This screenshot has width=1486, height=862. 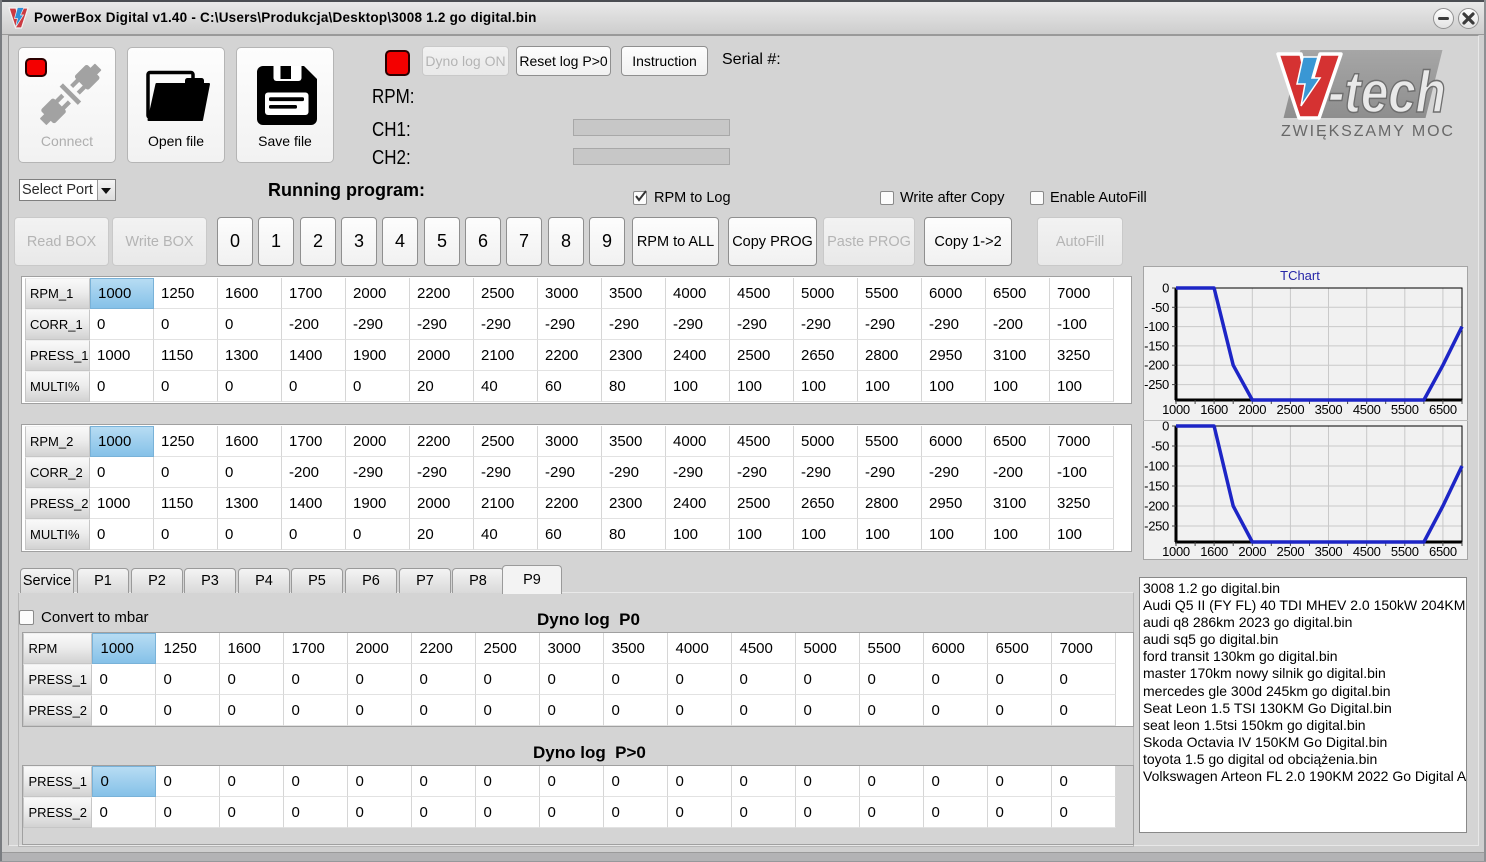 What do you see at coordinates (1387, 92) in the screenshot?
I see `svg-text: -tech` at bounding box center [1387, 92].